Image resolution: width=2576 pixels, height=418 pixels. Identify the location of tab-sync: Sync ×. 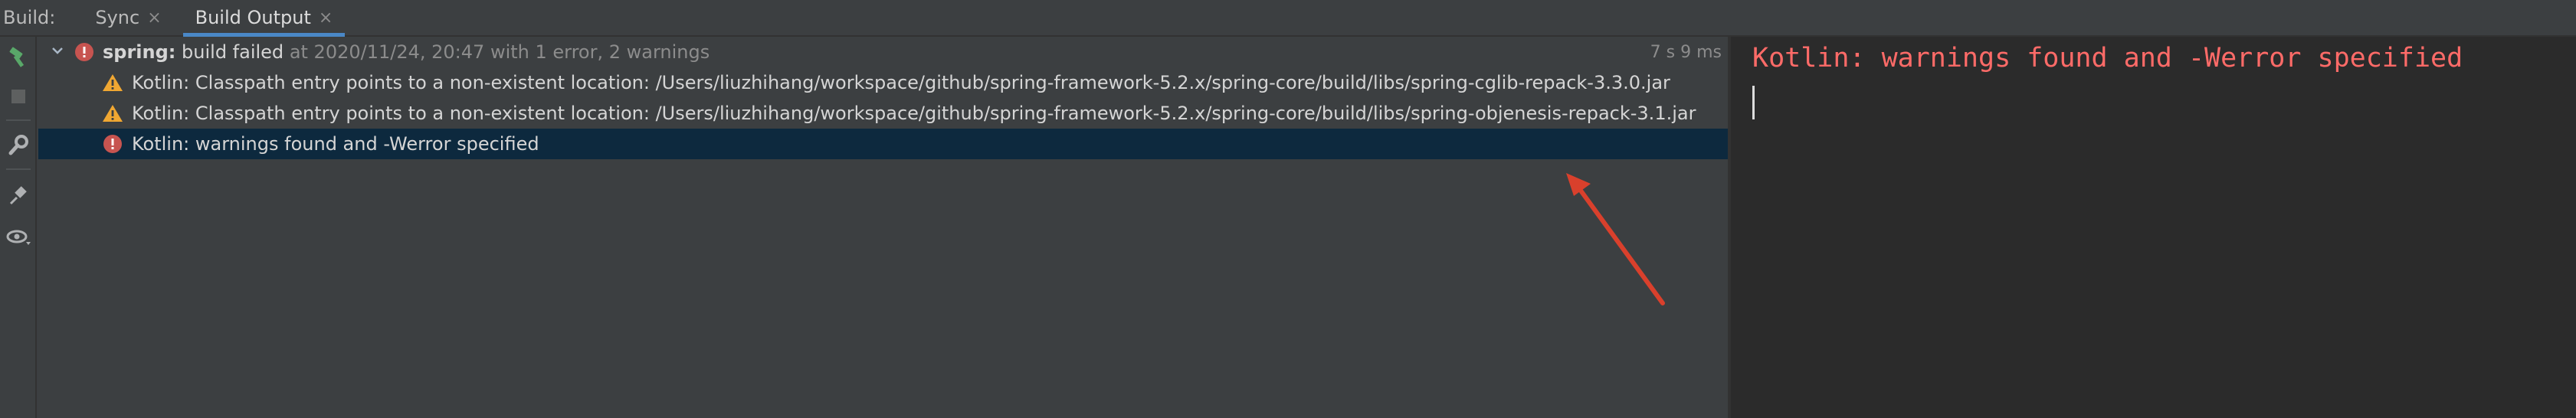
(128, 18).